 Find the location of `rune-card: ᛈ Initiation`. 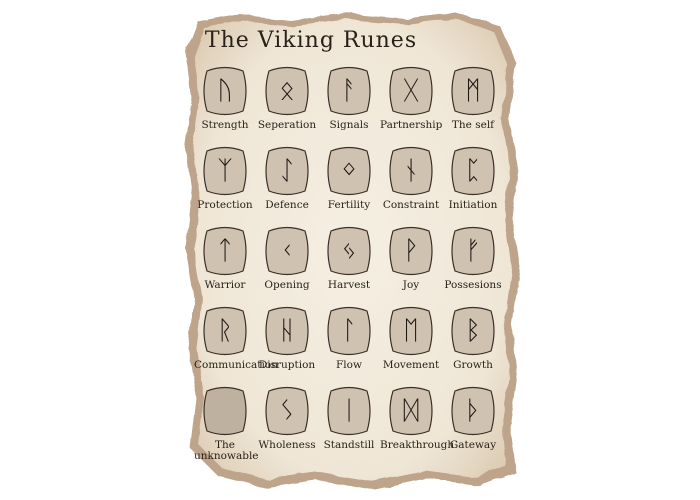

rune-card: ᛈ Initiation is located at coordinates (473, 178).